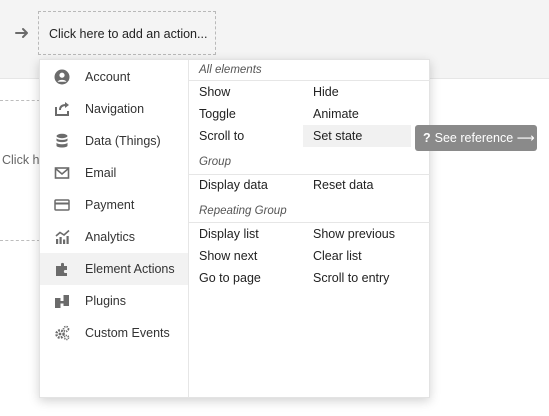 This screenshot has width=549, height=416. Describe the element at coordinates (62, 333) in the screenshot. I see `gears-icon` at that location.